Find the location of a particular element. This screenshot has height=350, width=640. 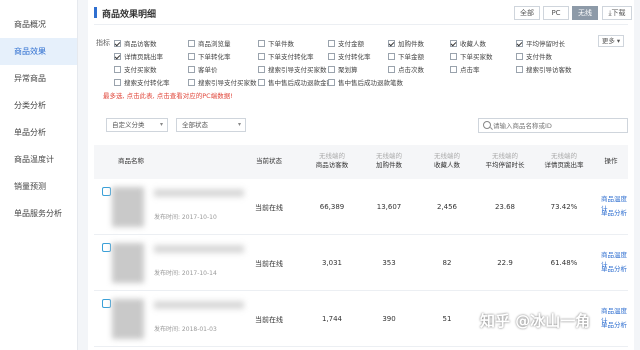

metric-checkbox-label: 详情页跳出率 is located at coordinates (143, 57).